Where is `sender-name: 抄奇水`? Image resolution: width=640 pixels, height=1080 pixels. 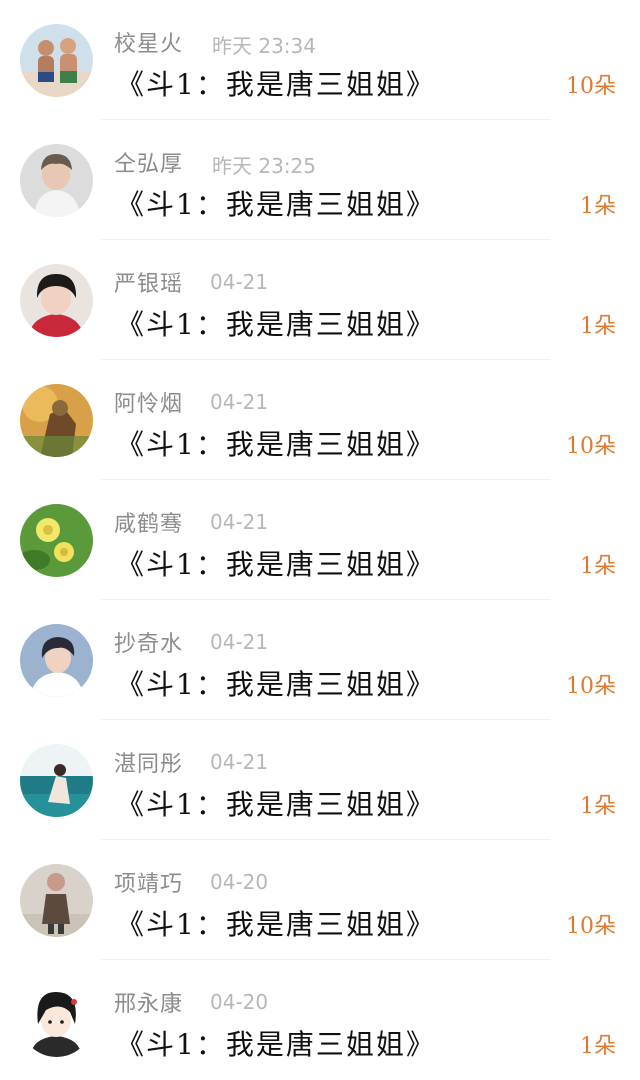 sender-name: 抄奇水 is located at coordinates (149, 644).